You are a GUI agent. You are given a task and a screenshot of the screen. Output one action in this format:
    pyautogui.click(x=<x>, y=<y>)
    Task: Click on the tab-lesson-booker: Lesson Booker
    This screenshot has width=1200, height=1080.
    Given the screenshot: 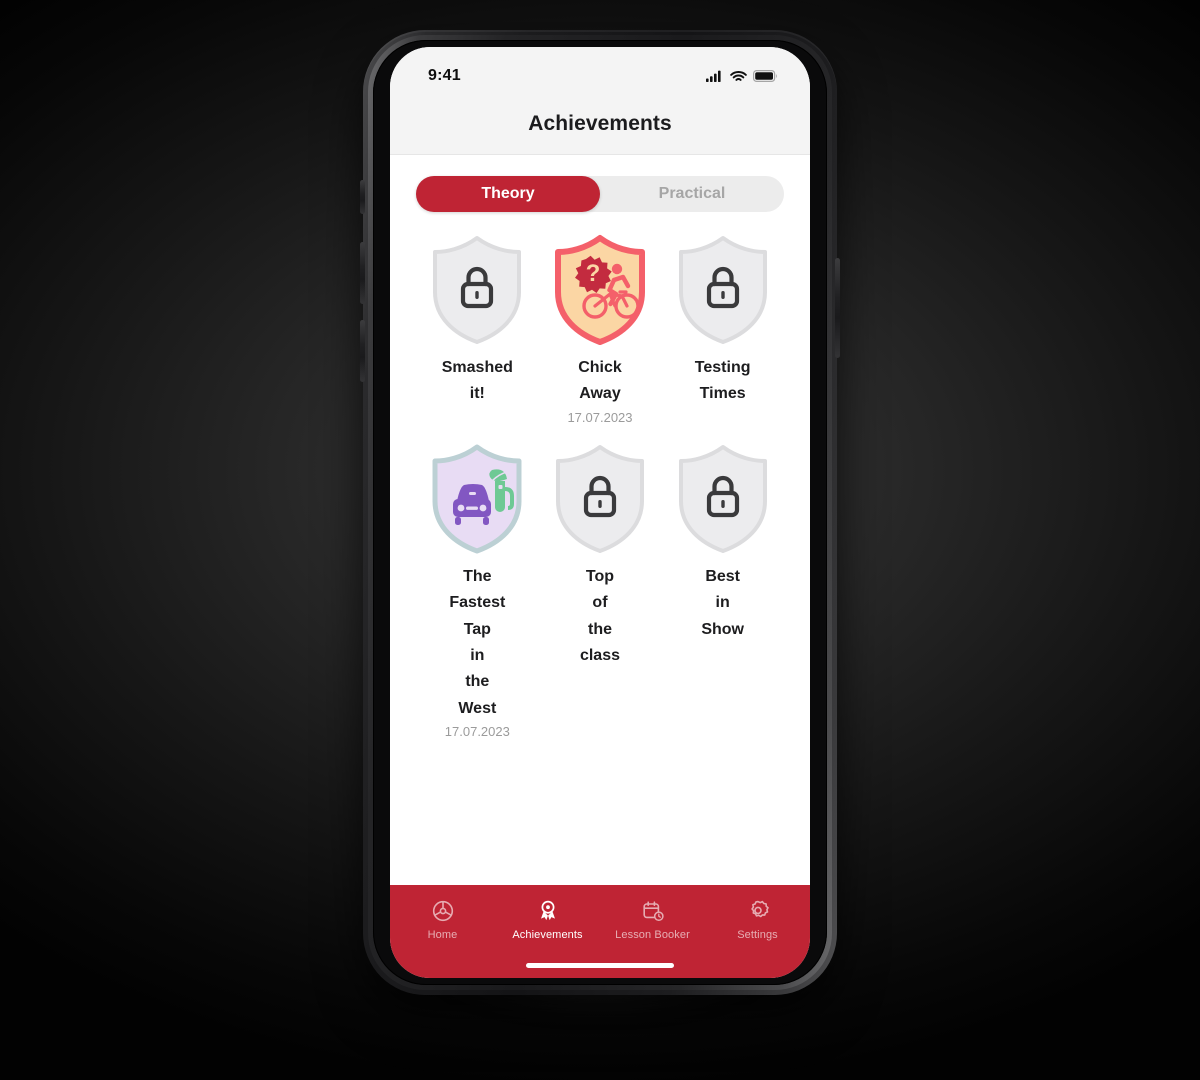 What is the action you would take?
    pyautogui.click(x=652, y=920)
    